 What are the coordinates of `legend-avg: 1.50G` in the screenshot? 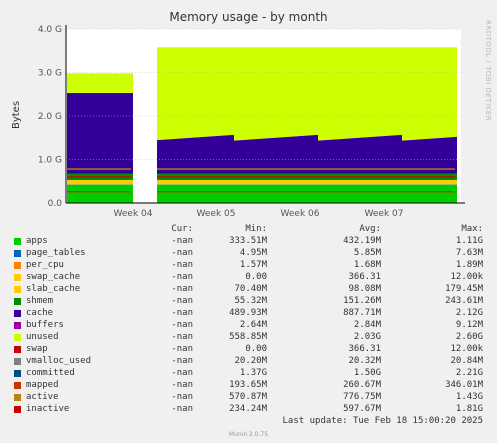 It's located at (367, 373).